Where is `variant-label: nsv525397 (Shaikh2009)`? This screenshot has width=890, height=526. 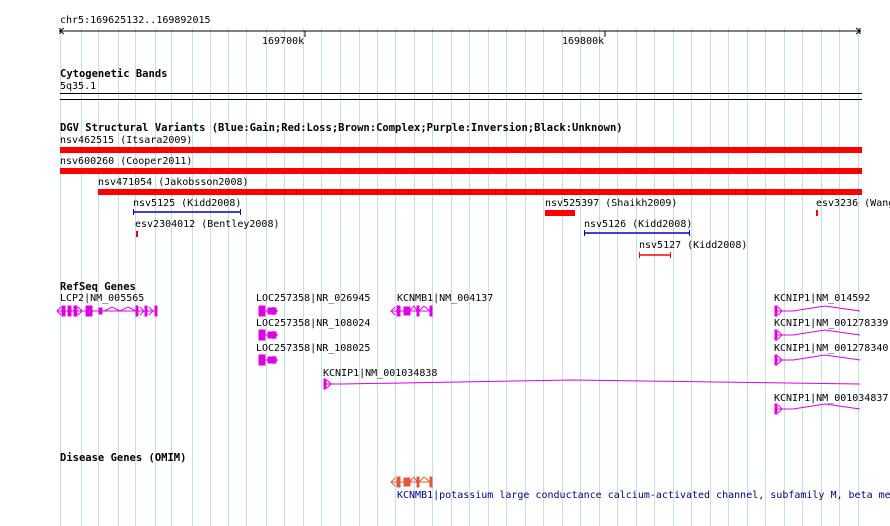 variant-label: nsv525397 (Shaikh2009) is located at coordinates (611, 203).